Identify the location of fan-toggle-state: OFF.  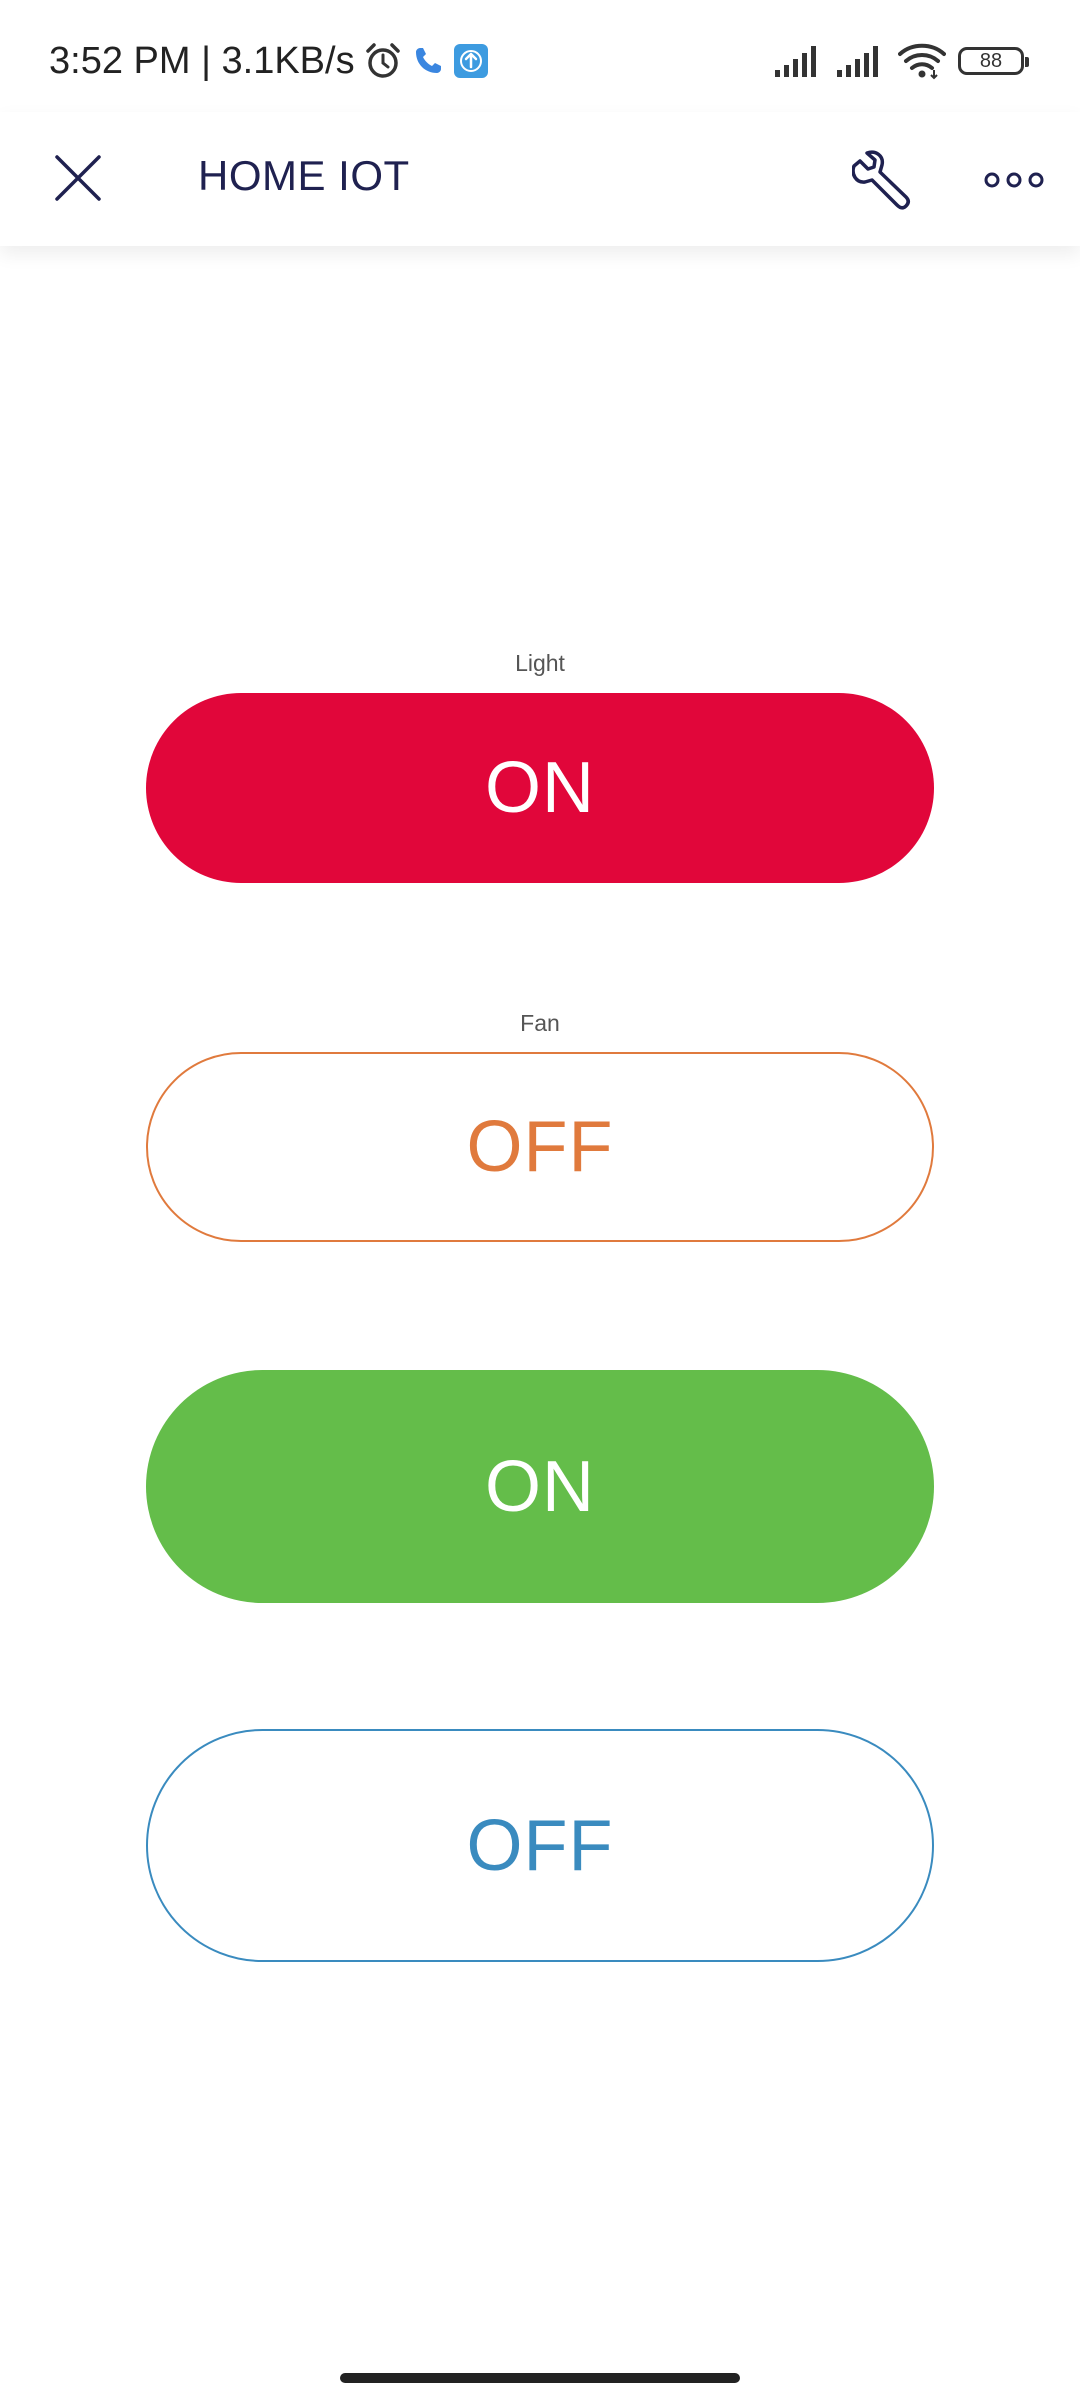
(540, 1147).